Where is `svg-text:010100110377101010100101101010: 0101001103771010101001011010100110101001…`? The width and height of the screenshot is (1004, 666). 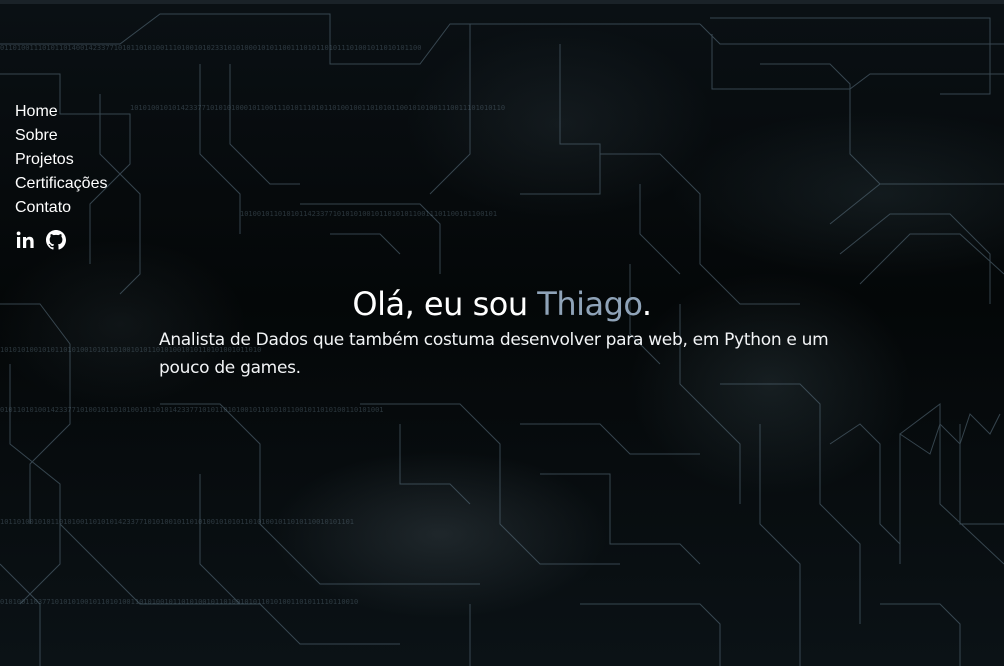
svg-text:010100110377101010100101101010: 0101001103771010101001011010100110101001… is located at coordinates (179, 602).